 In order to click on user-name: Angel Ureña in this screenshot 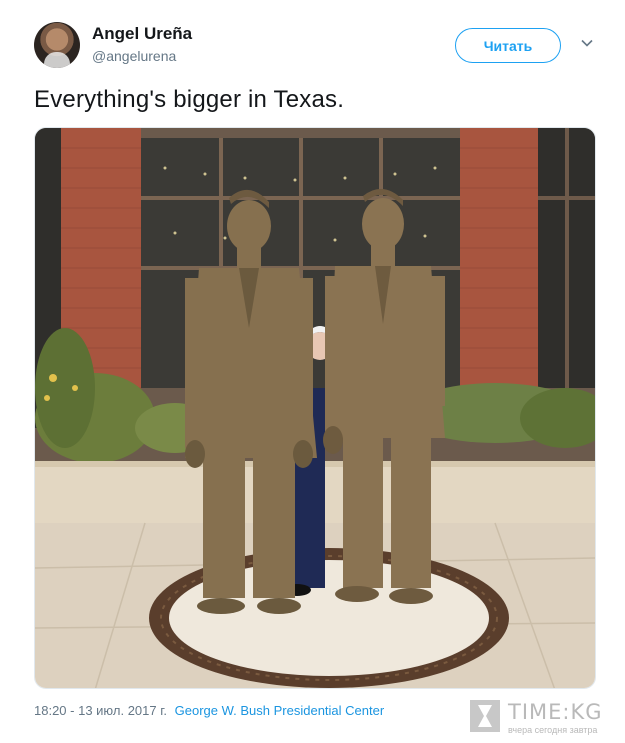, I will do `click(142, 34)`.